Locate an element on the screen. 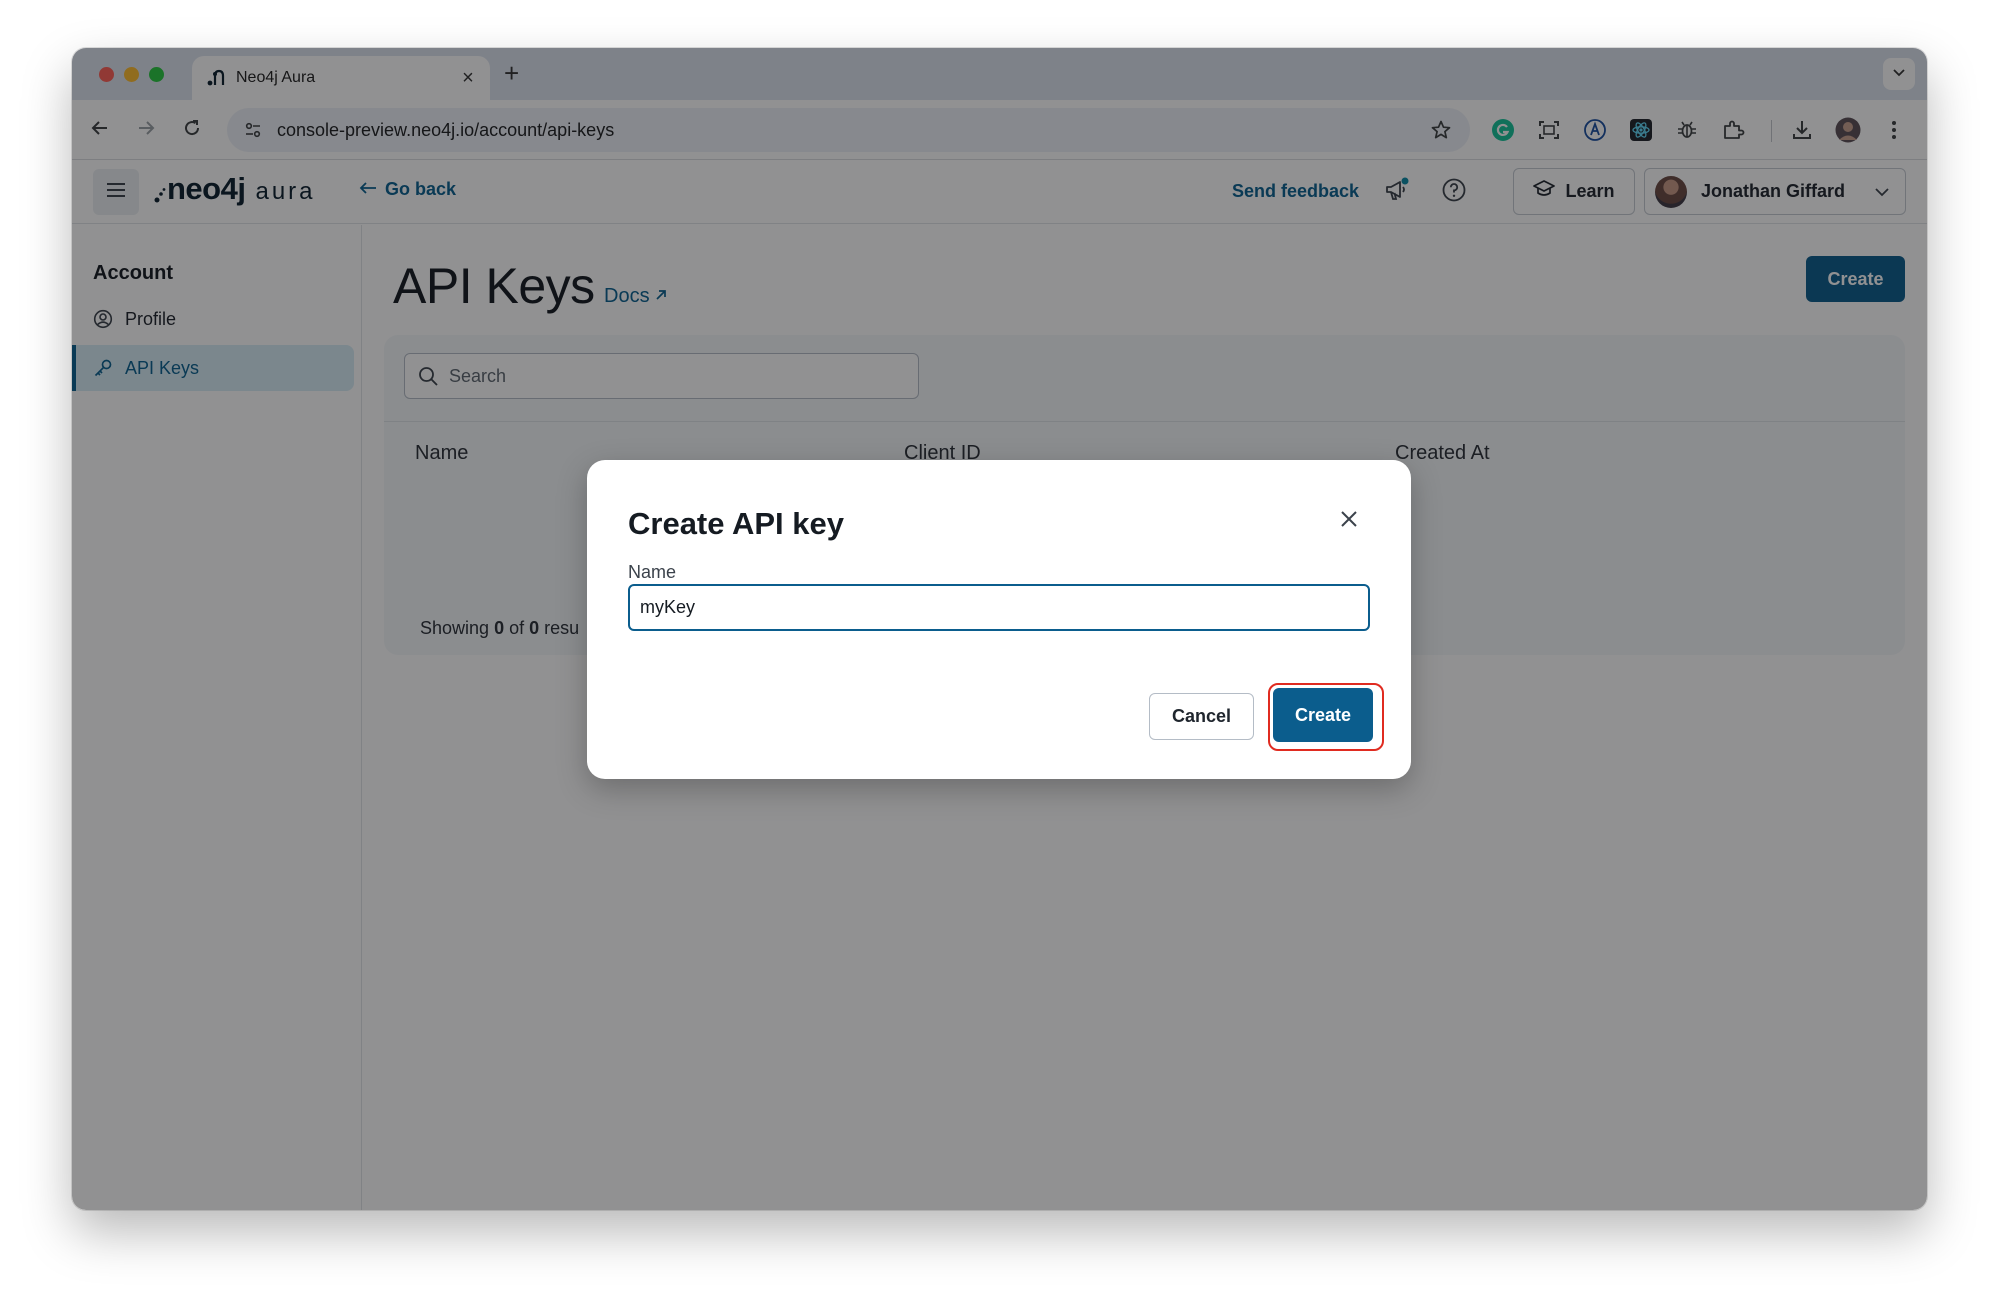 This screenshot has width=1999, height=1304. name-field is located at coordinates (999, 607).